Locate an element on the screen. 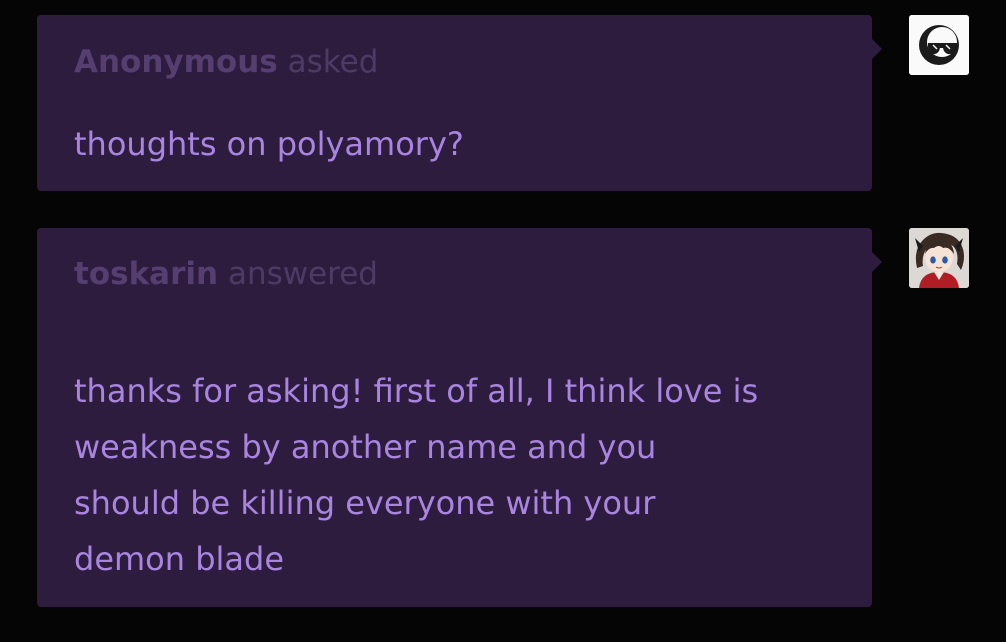 This screenshot has width=1006, height=642. question-text: thoughts on polyamory? is located at coordinates (269, 144).